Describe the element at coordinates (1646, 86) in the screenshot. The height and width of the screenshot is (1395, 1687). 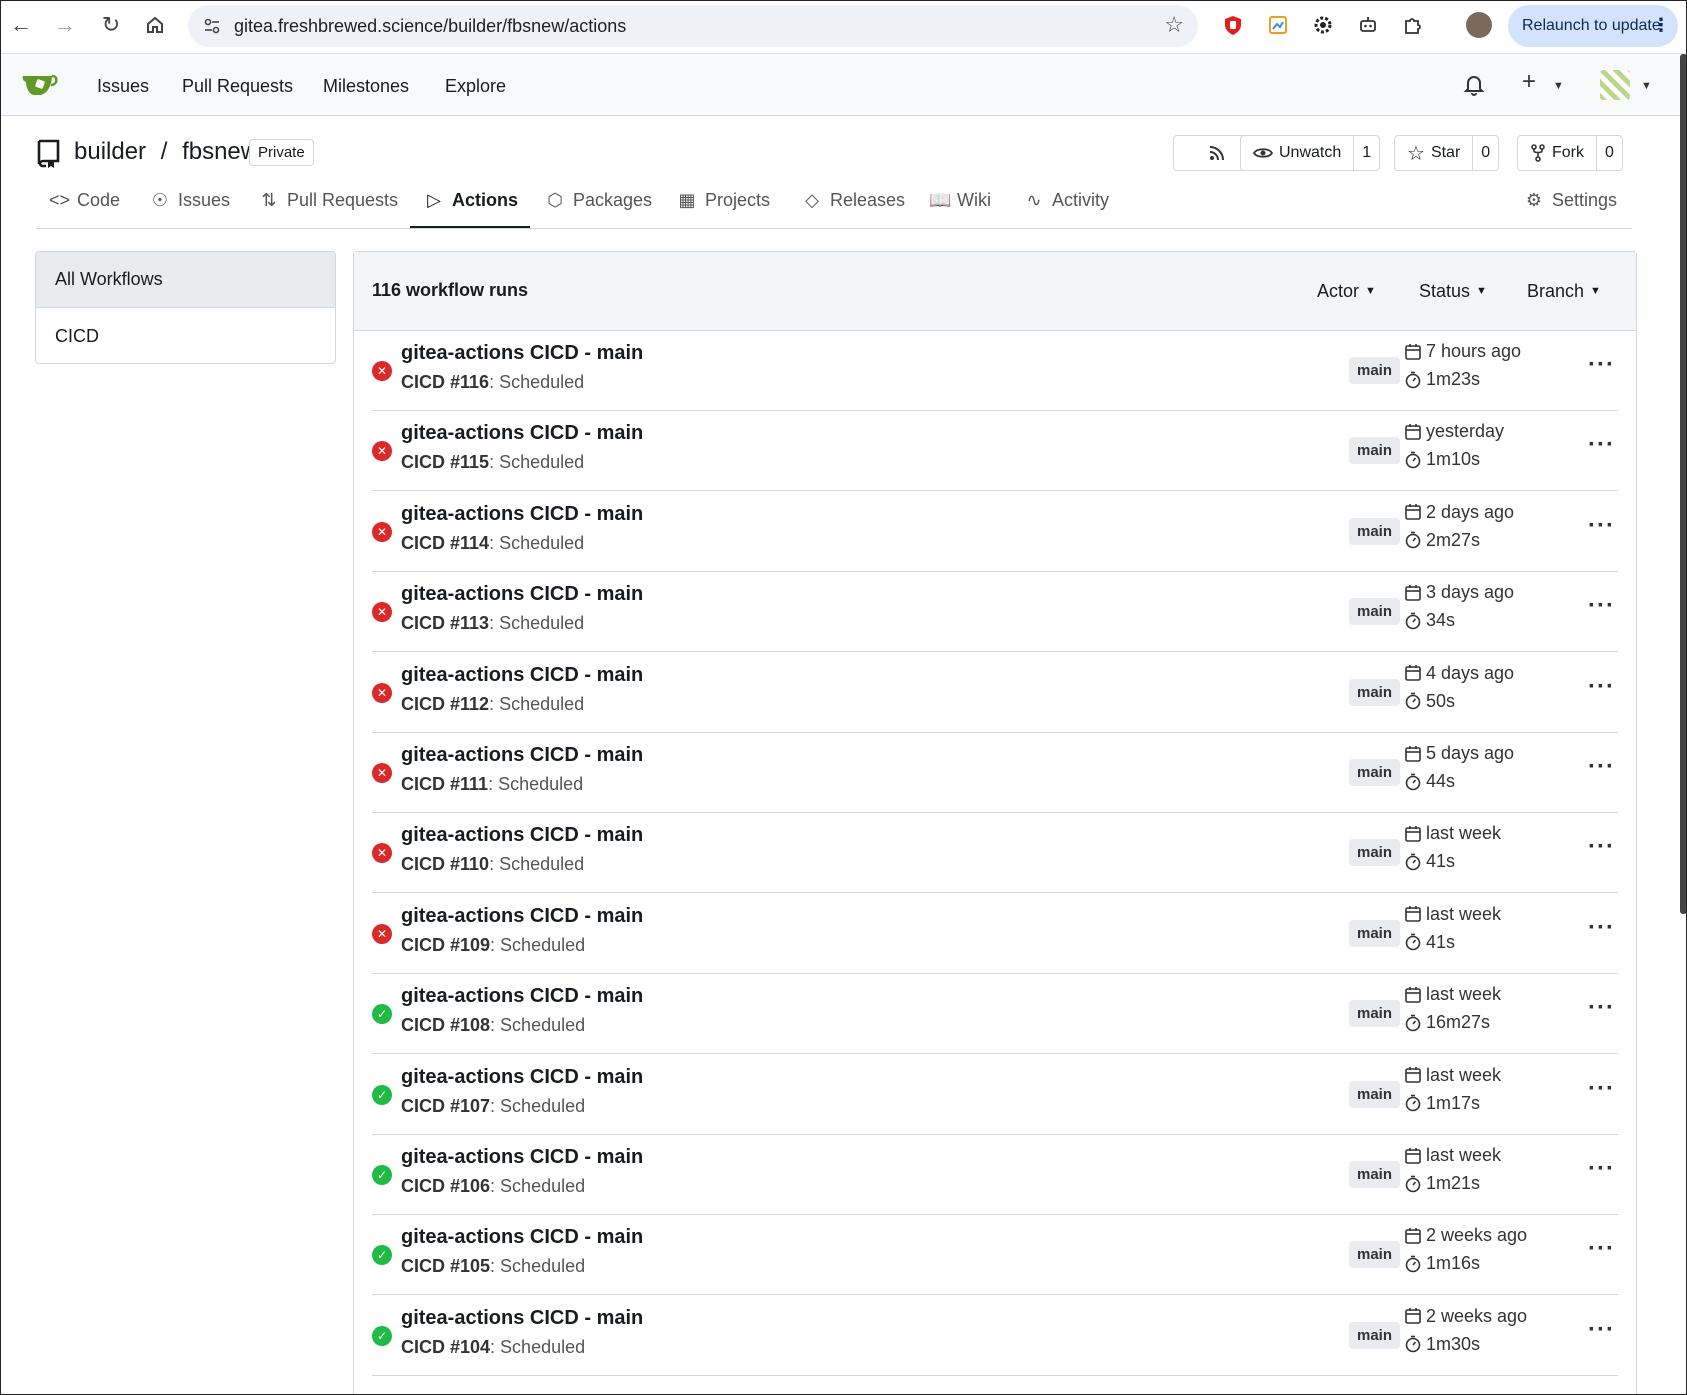
I see `user-dropdown-caret-icon: ▼` at that location.